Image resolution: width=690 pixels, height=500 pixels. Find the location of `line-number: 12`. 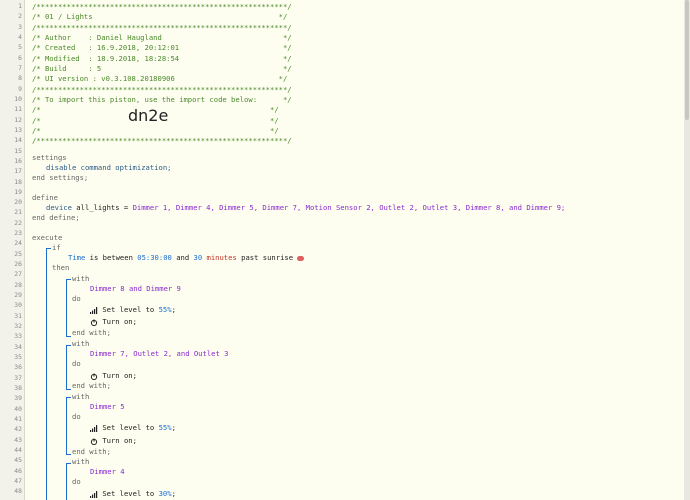

line-number: 12 is located at coordinates (18, 120).